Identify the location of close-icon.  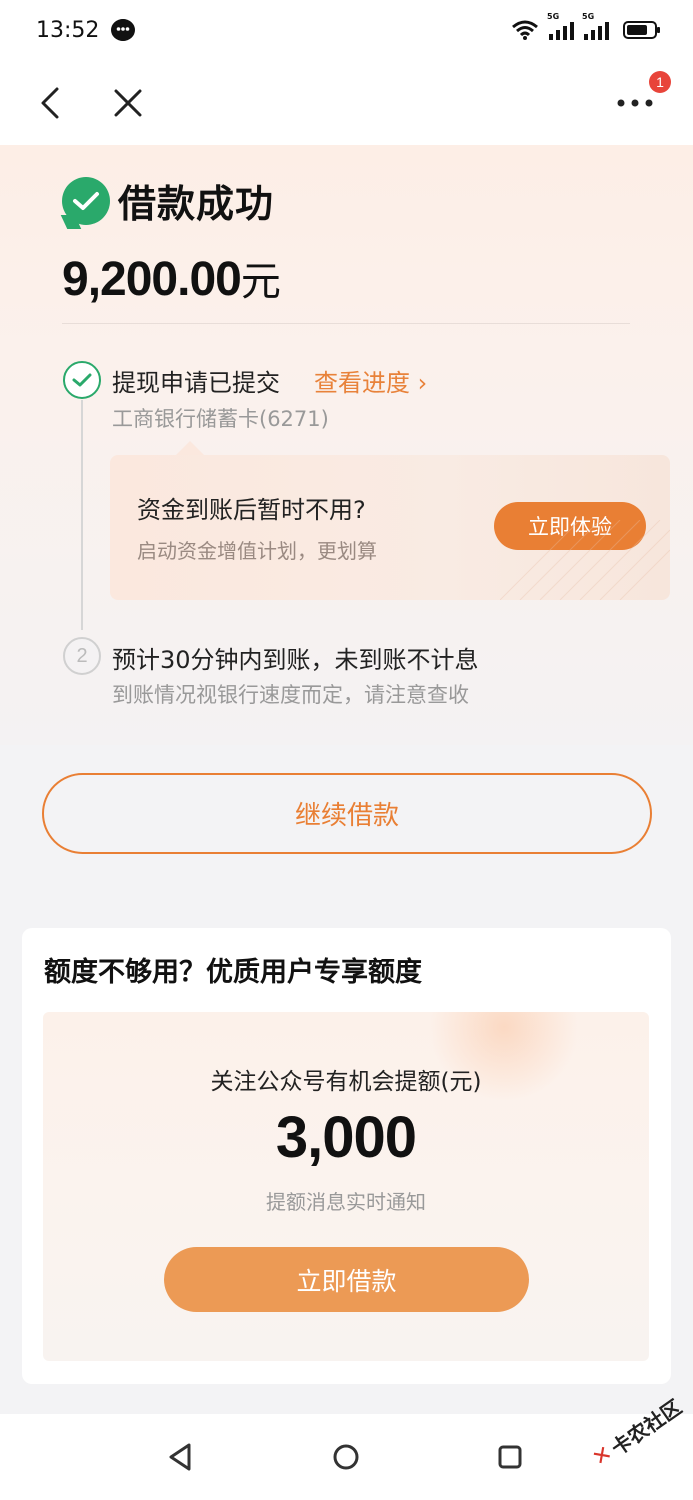
(128, 102).